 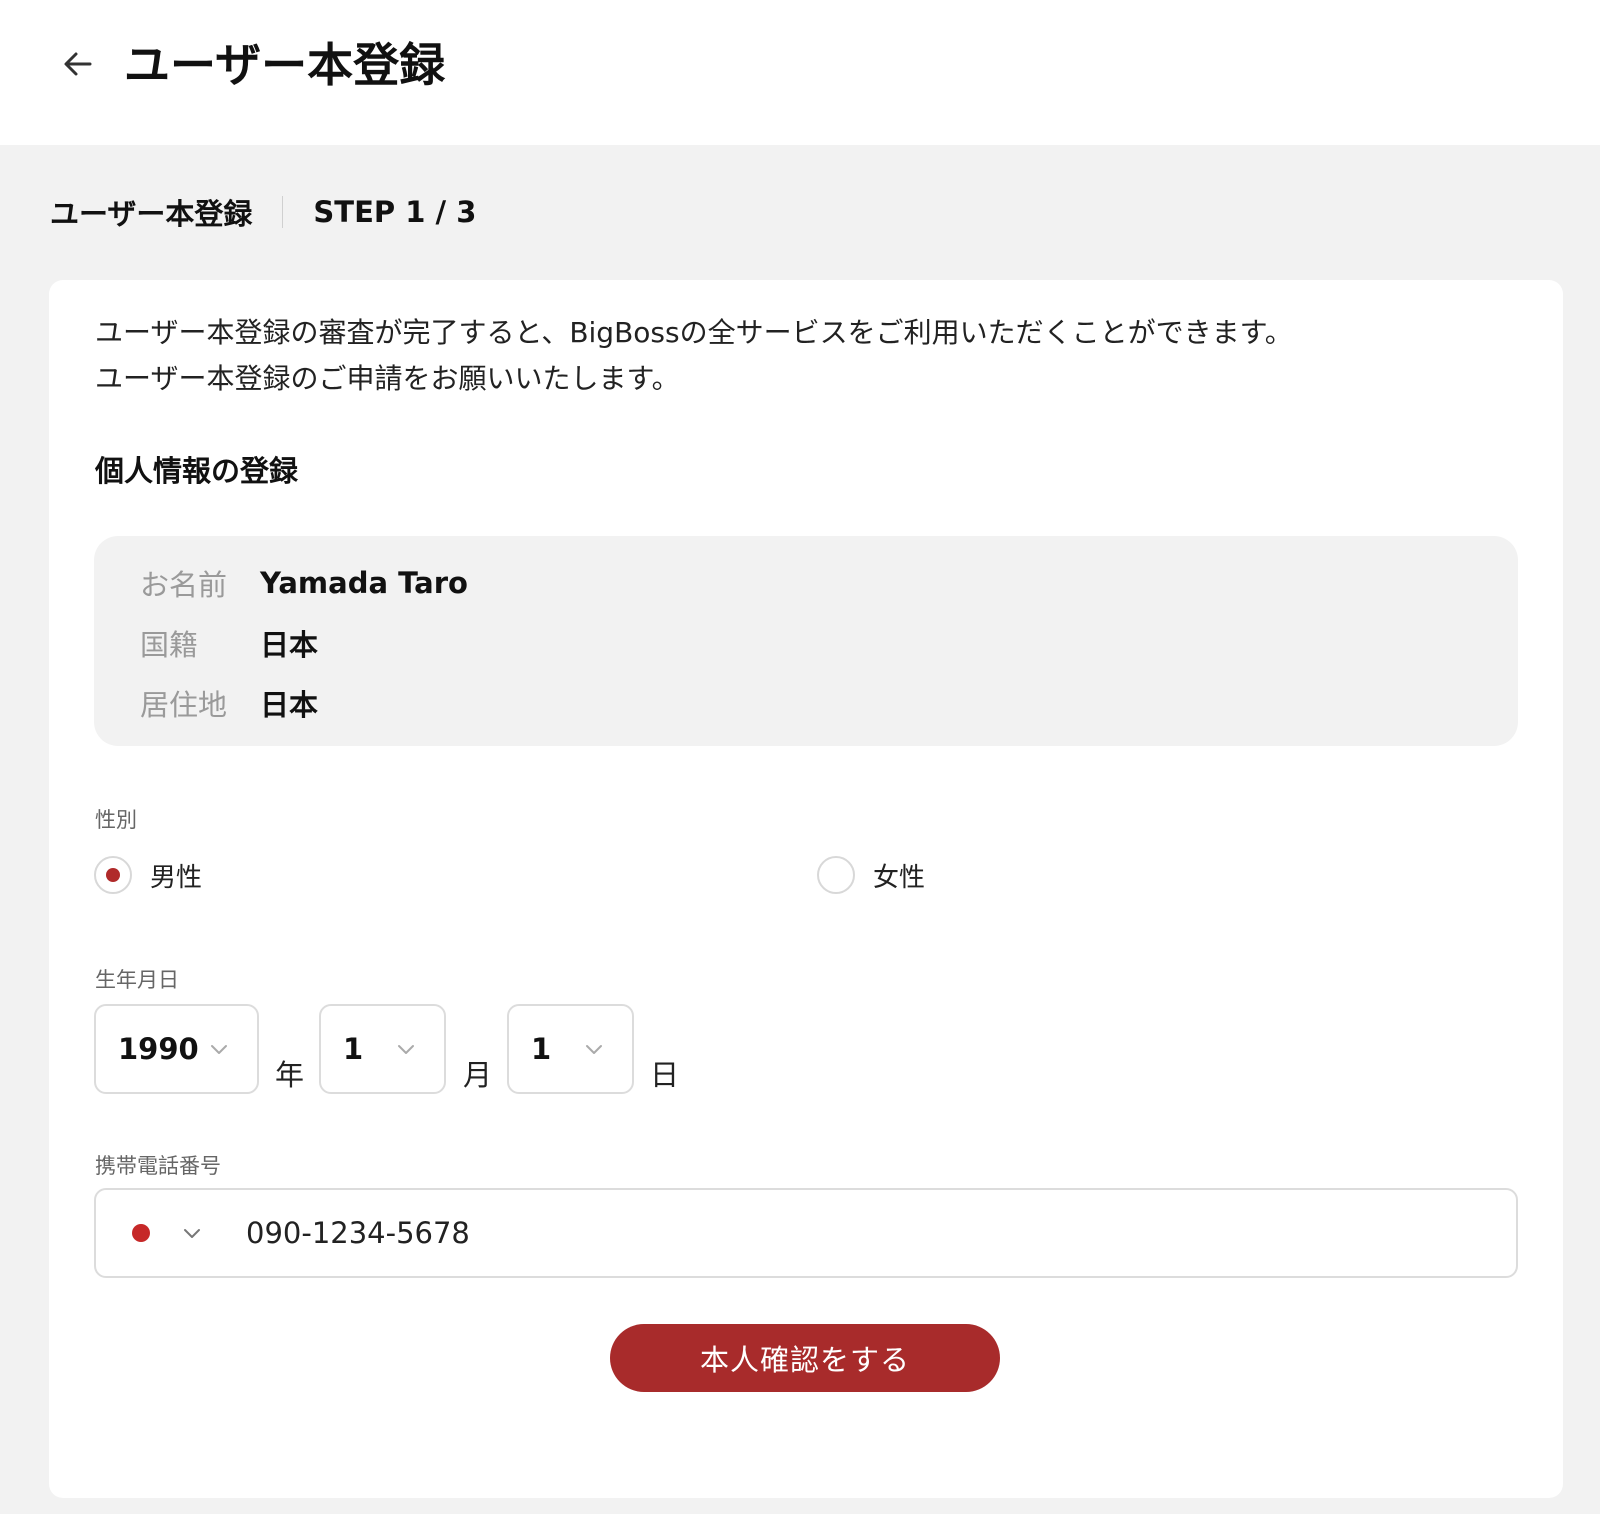 I want to click on radio-circle-male, so click(x=113, y=875).